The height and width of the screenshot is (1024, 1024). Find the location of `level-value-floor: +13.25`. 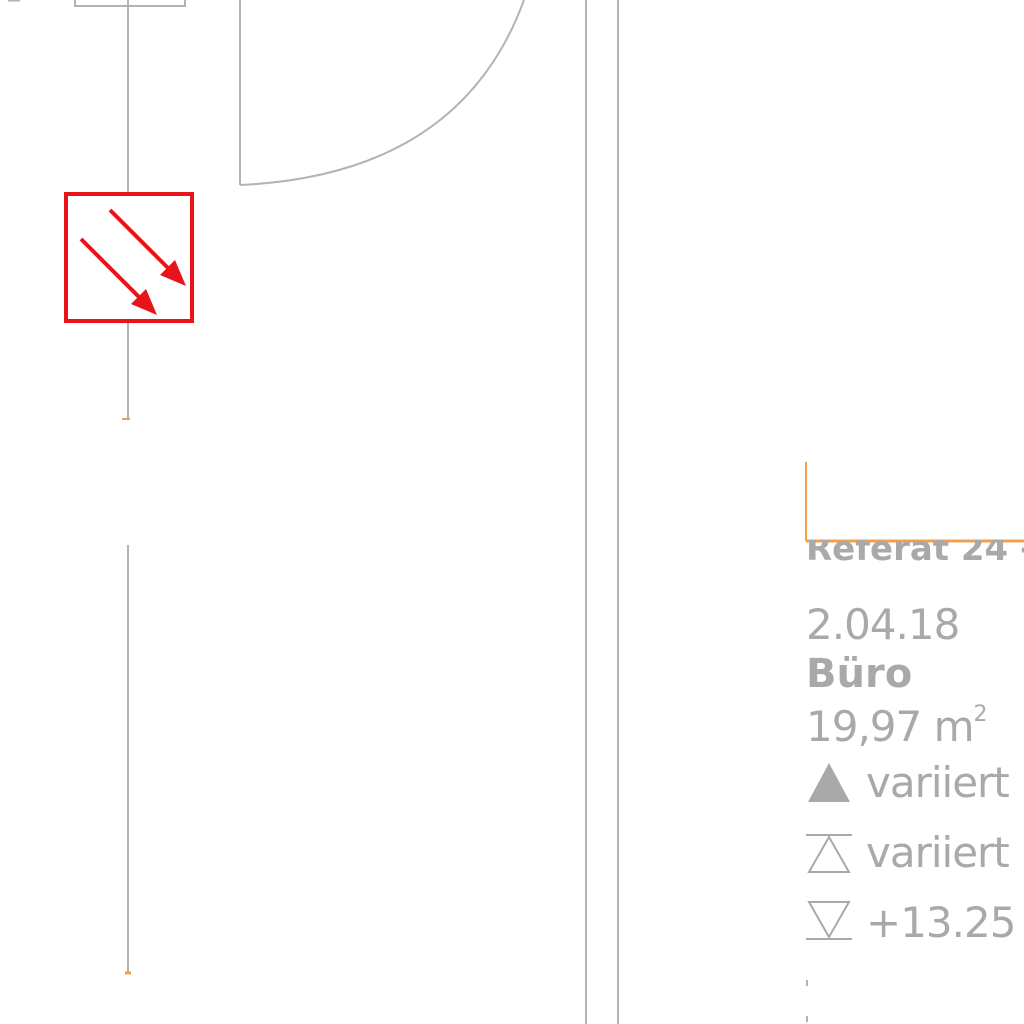

level-value-floor: +13.25 is located at coordinates (941, 922).